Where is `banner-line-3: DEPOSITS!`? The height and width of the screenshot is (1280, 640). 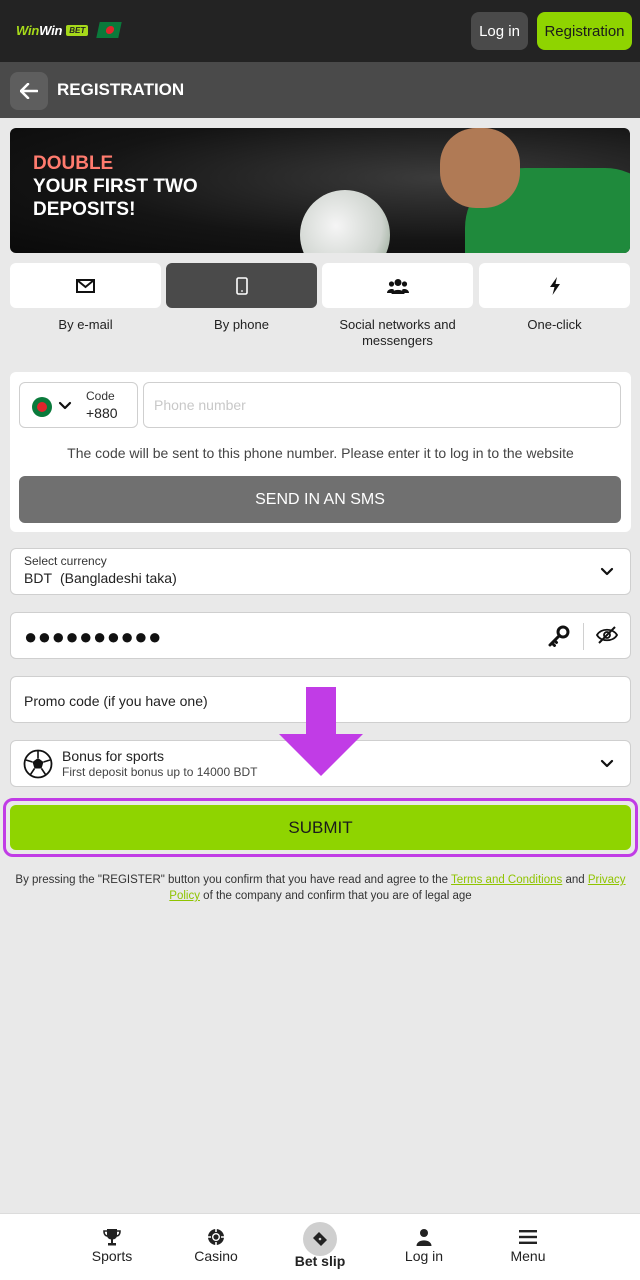 banner-line-3: DEPOSITS! is located at coordinates (84, 209).